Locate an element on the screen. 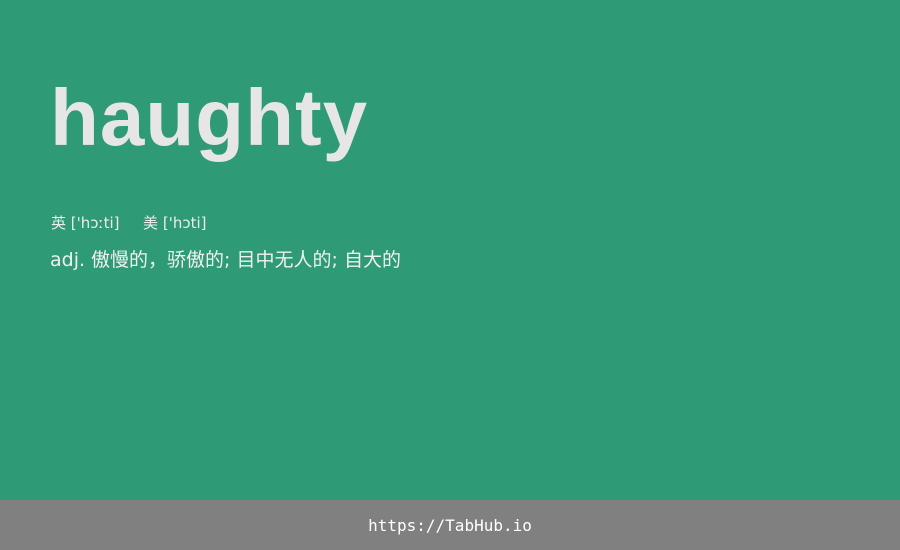  definition-text: adj. 傲慢的，骄傲的; 目中无人的; 自大的 is located at coordinates (225, 260).